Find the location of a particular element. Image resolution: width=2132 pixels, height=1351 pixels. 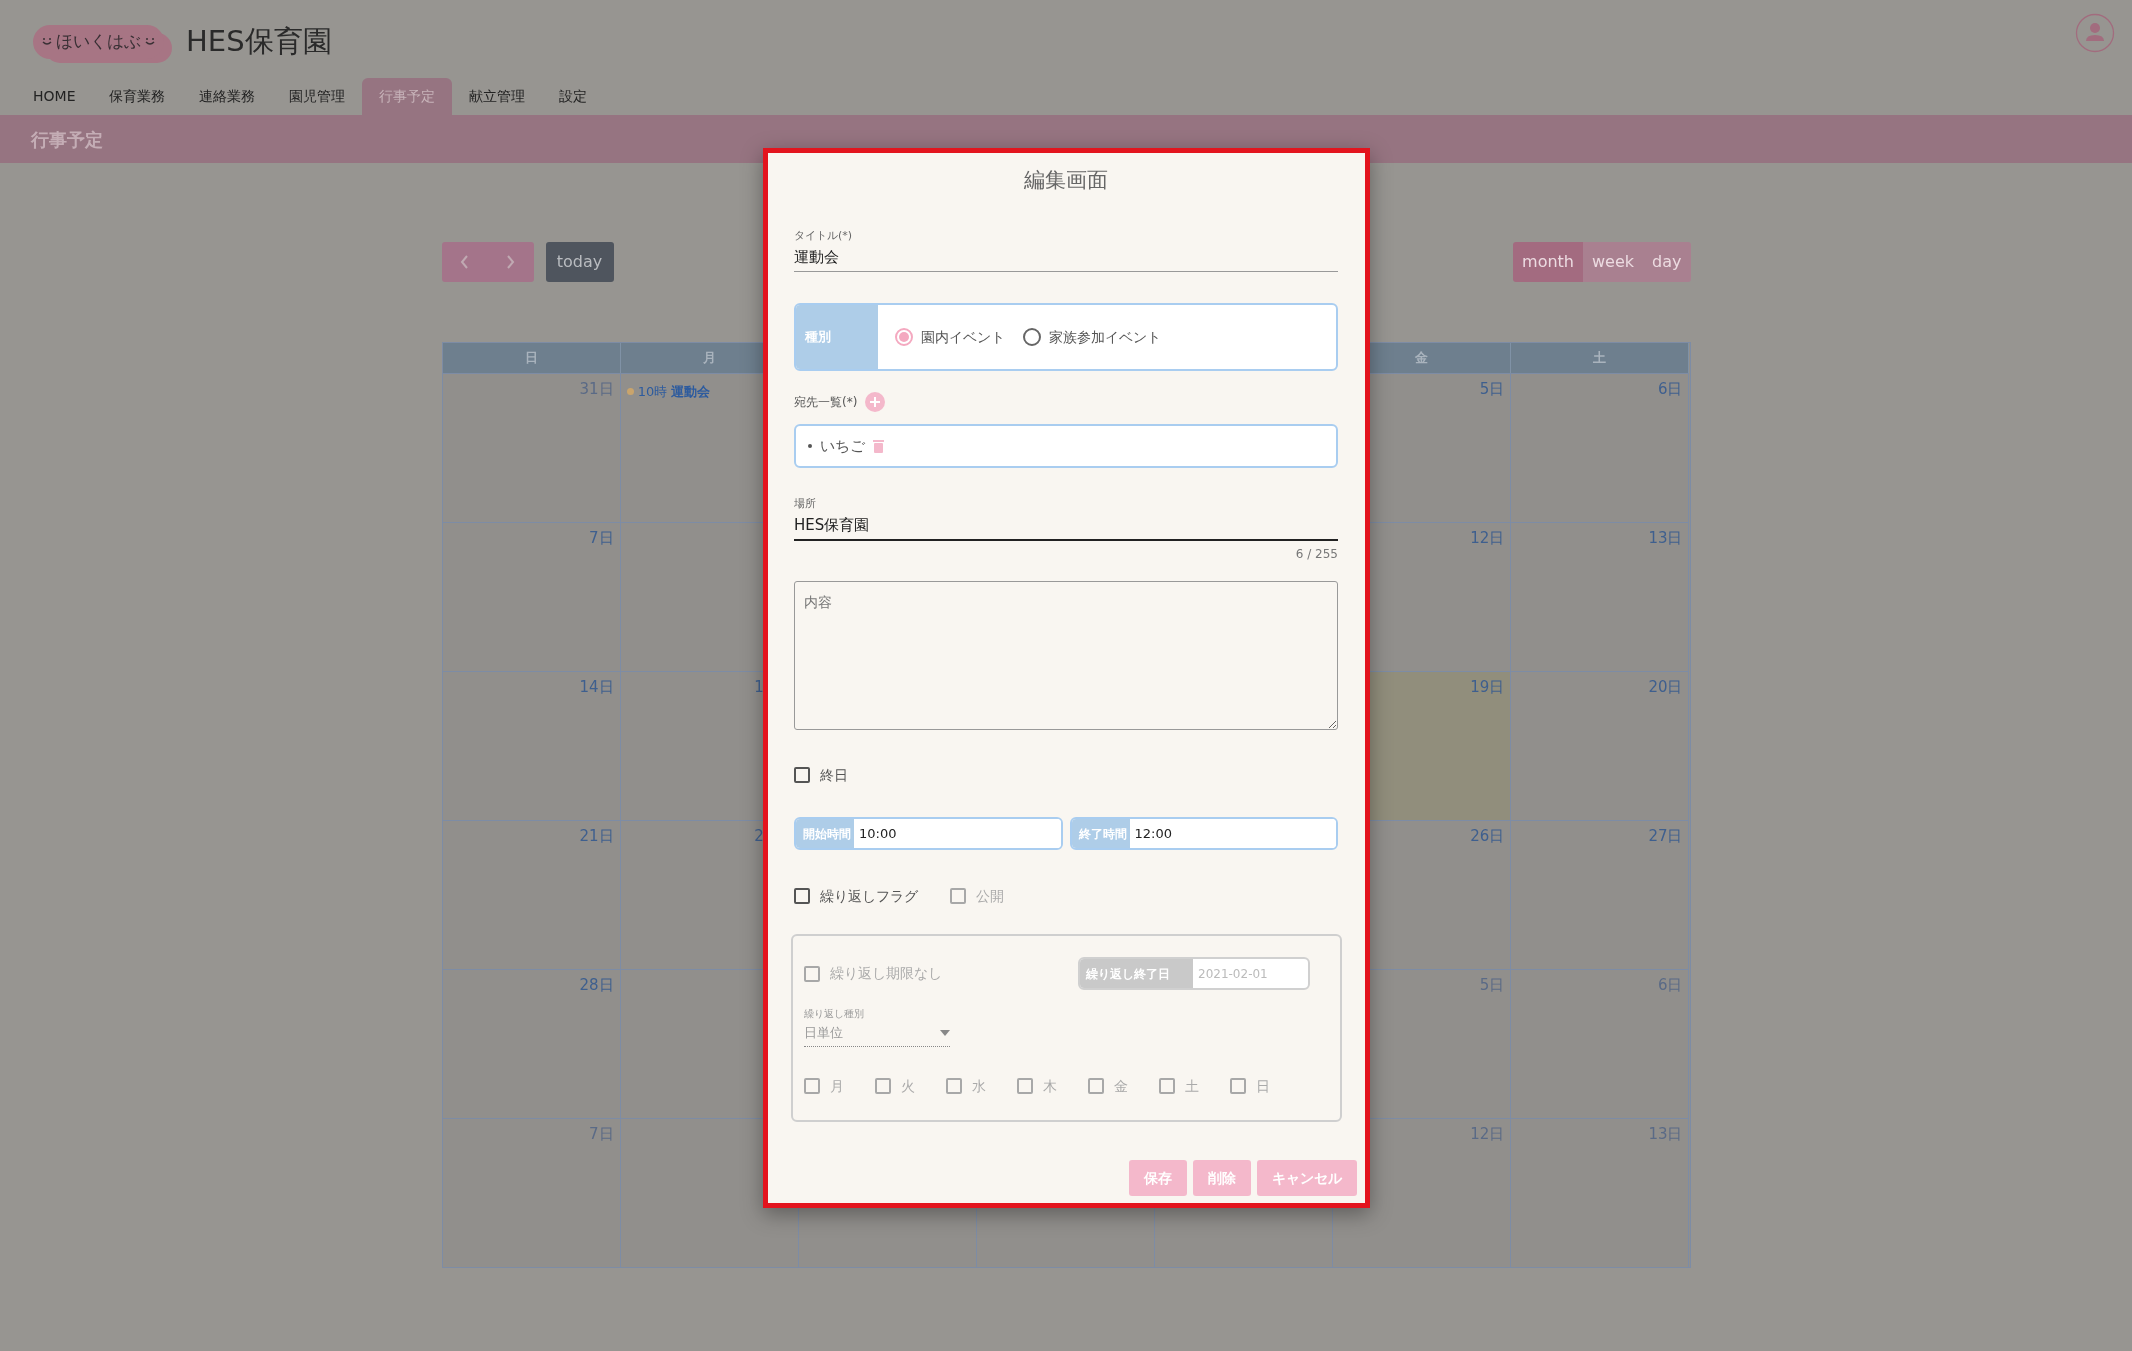

checkbox-label: 終日 is located at coordinates (834, 775).